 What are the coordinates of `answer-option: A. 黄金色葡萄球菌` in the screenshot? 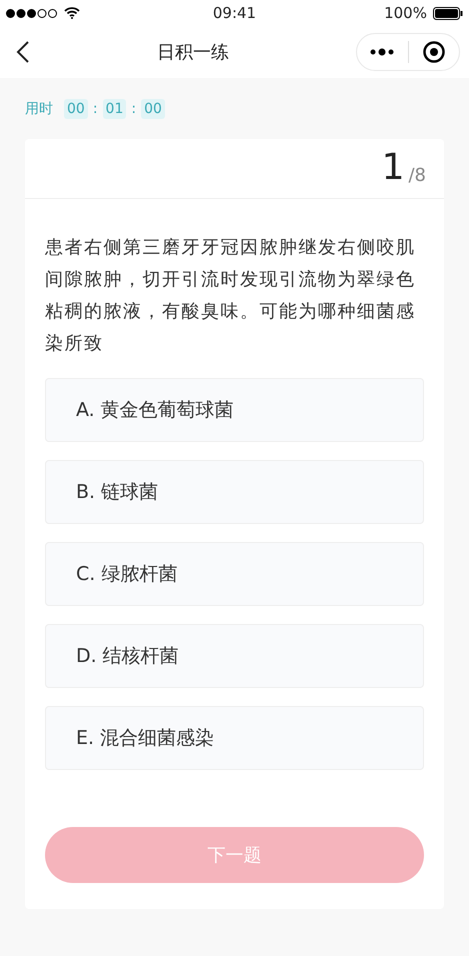 It's located at (234, 410).